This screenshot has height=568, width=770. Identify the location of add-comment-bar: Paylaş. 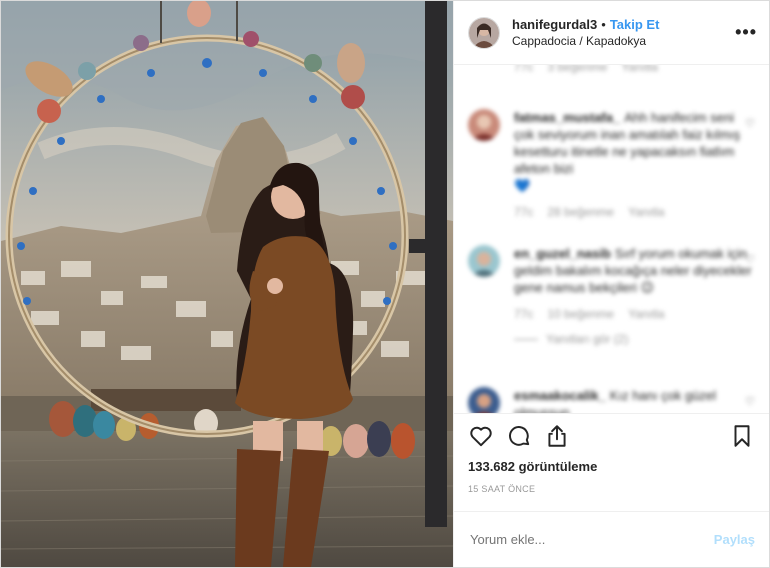
(611, 539).